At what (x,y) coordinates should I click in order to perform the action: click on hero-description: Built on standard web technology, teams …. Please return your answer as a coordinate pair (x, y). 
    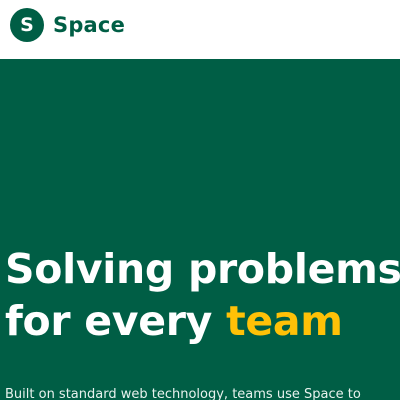
    Looking at the image, I should click on (183, 393).